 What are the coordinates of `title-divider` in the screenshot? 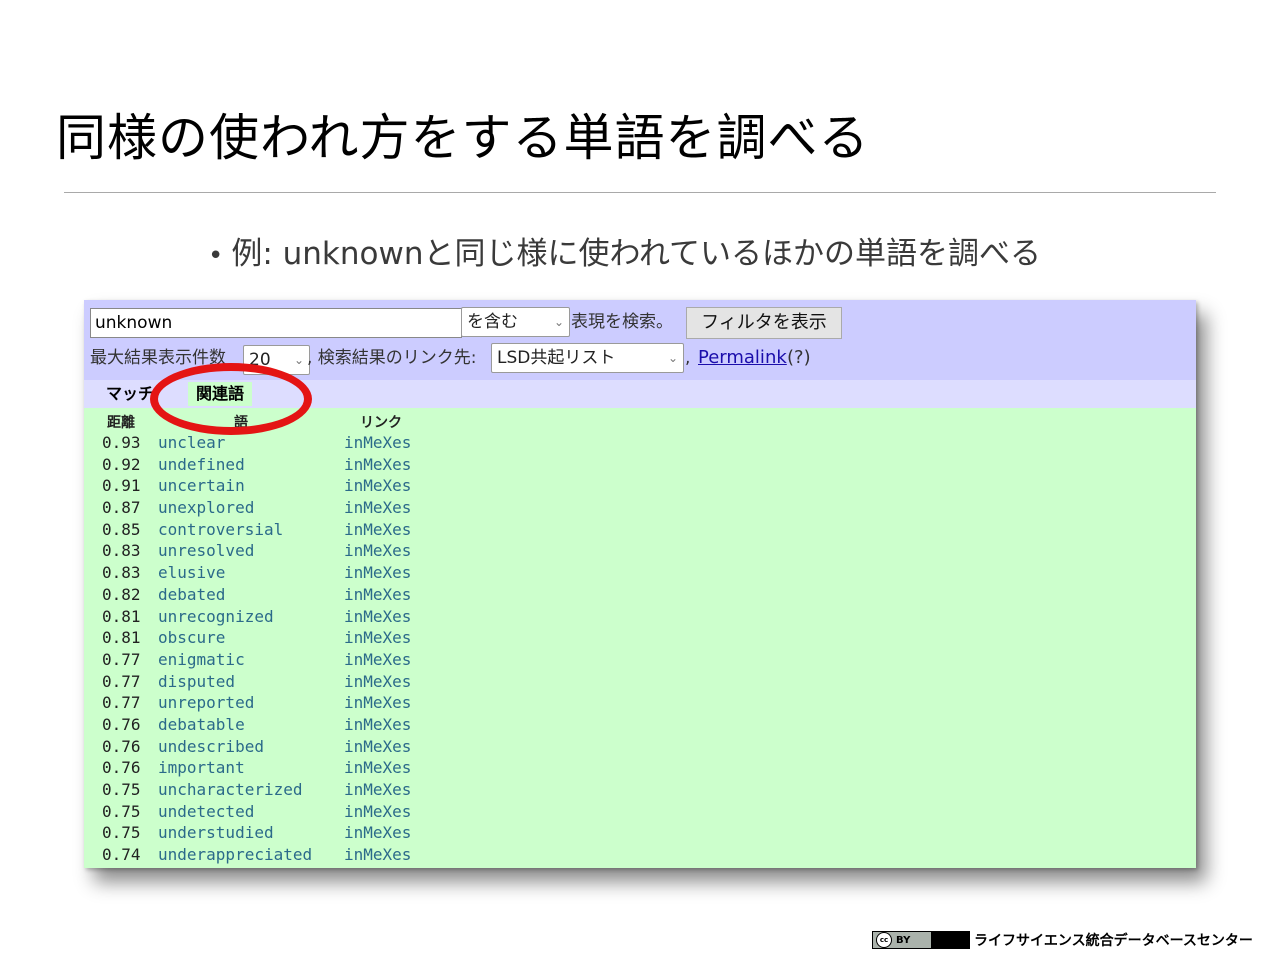 It's located at (640, 192).